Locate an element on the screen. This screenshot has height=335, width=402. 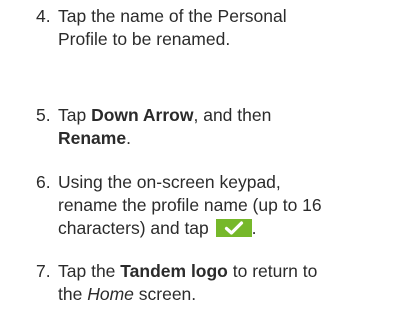
step-text-fragment: screen. is located at coordinates (165, 294).